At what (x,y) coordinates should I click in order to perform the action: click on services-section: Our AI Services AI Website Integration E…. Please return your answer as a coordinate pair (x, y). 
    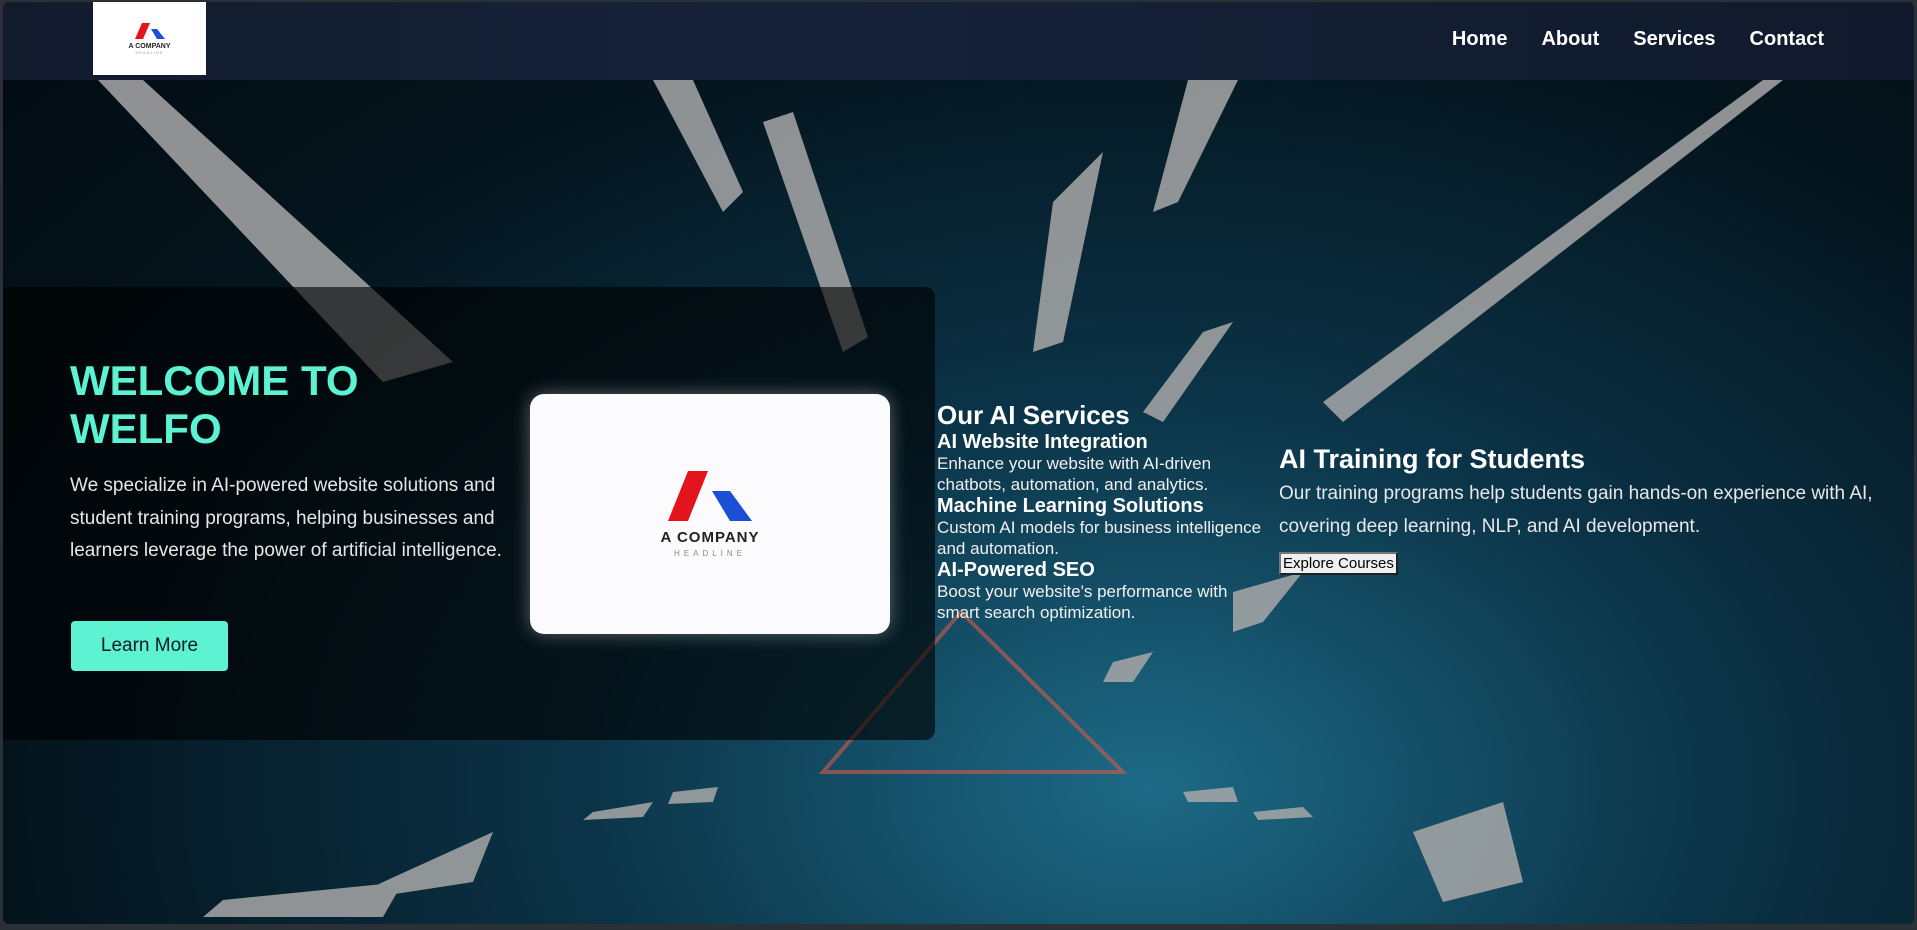
    Looking at the image, I should click on (1102, 511).